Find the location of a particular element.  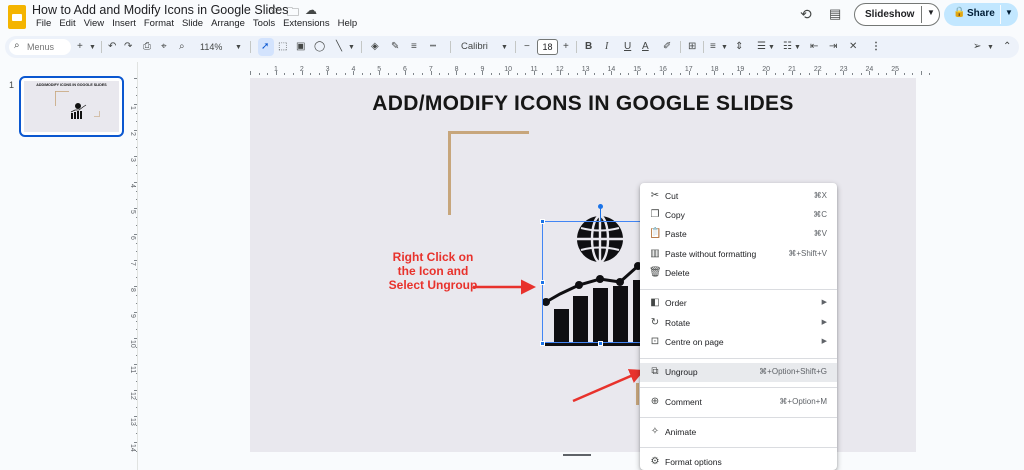

collapse-toolbar-icon: ⌃ is located at coordinates (1007, 47).